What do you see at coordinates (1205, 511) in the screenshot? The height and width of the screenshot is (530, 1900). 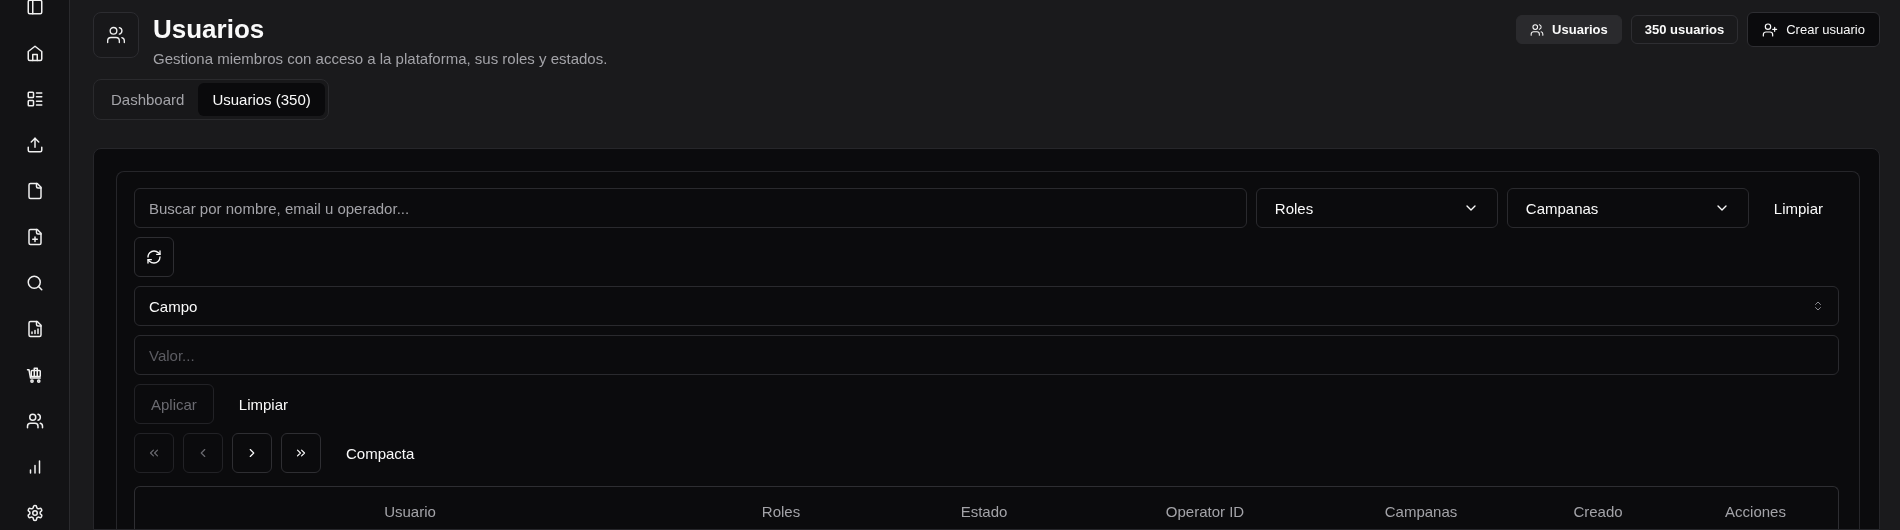 I see `column-header: Operator ID` at bounding box center [1205, 511].